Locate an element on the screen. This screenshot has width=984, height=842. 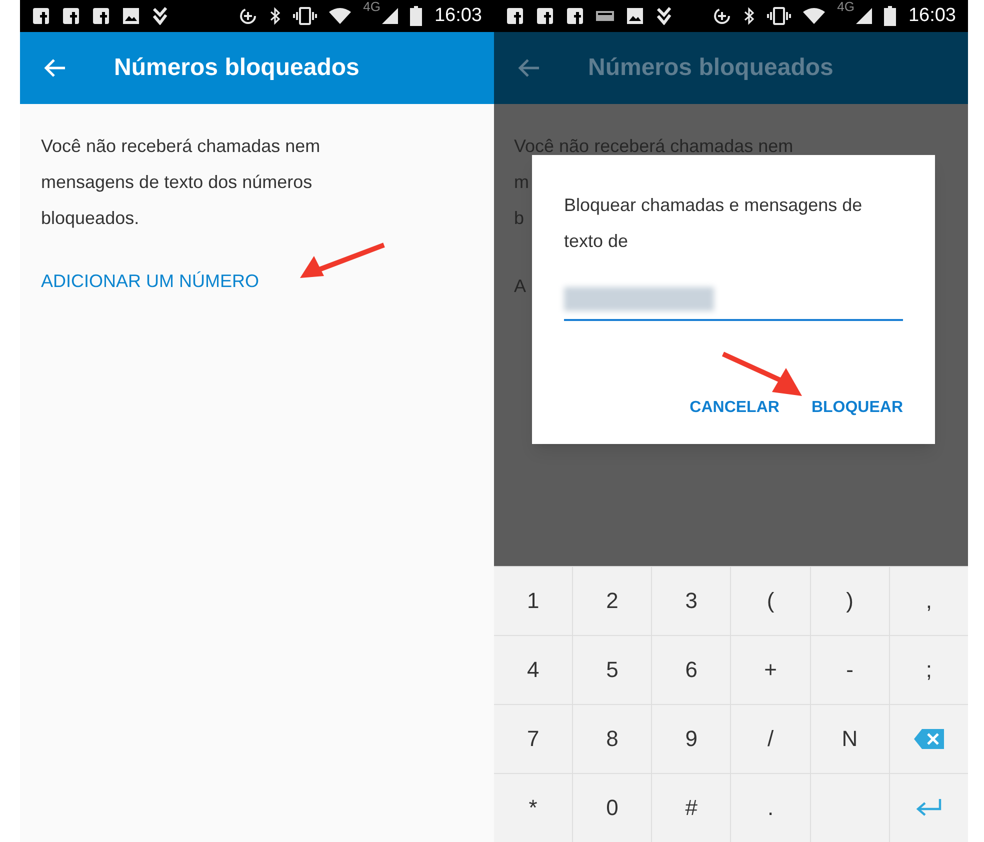
keyboard-key: ( is located at coordinates (770, 600).